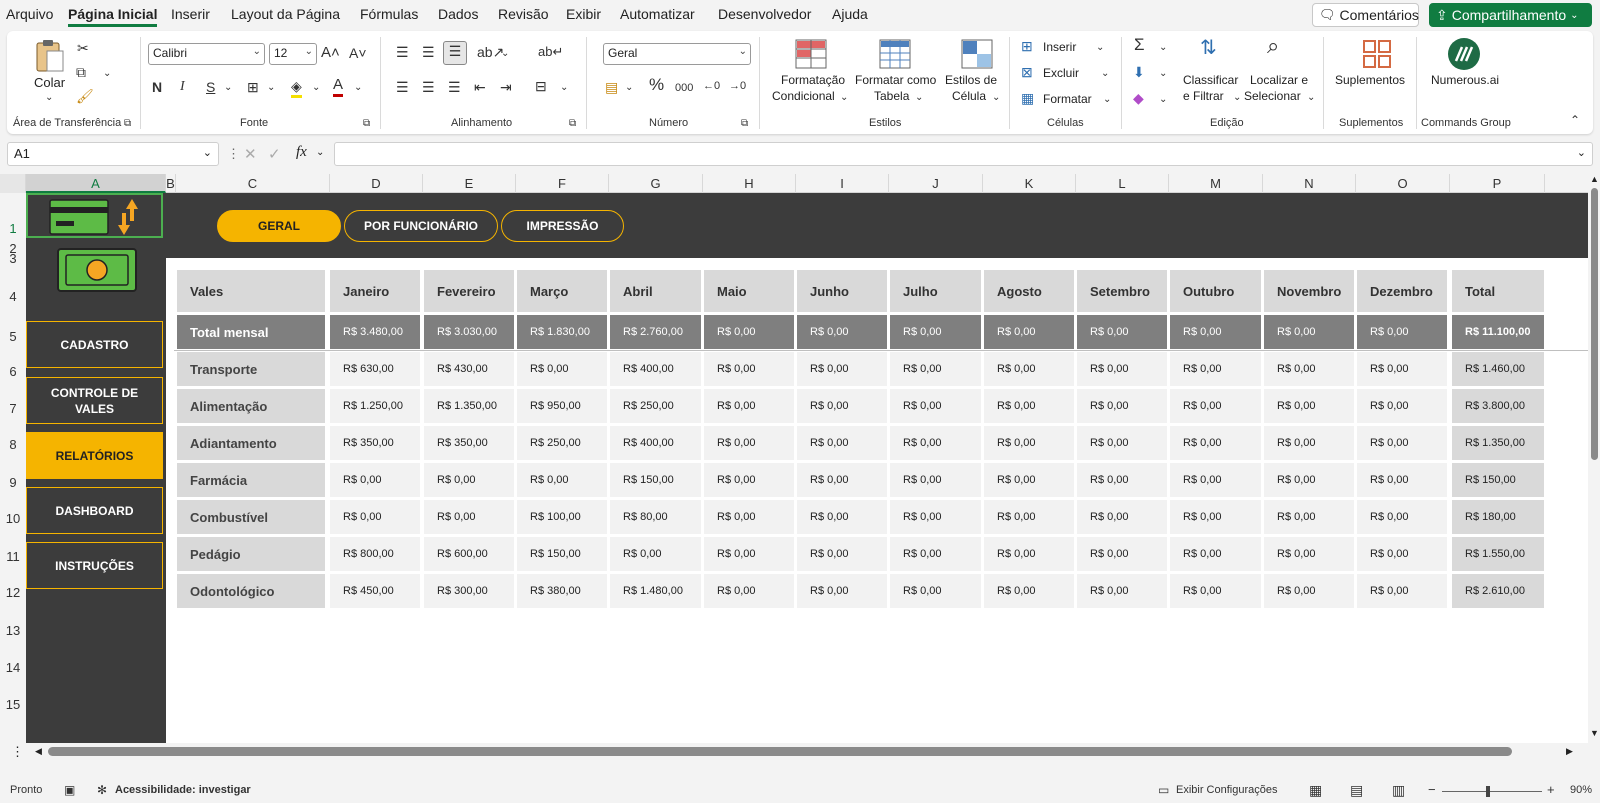 The width and height of the screenshot is (1600, 803). I want to click on cell-styles-icon, so click(977, 54).